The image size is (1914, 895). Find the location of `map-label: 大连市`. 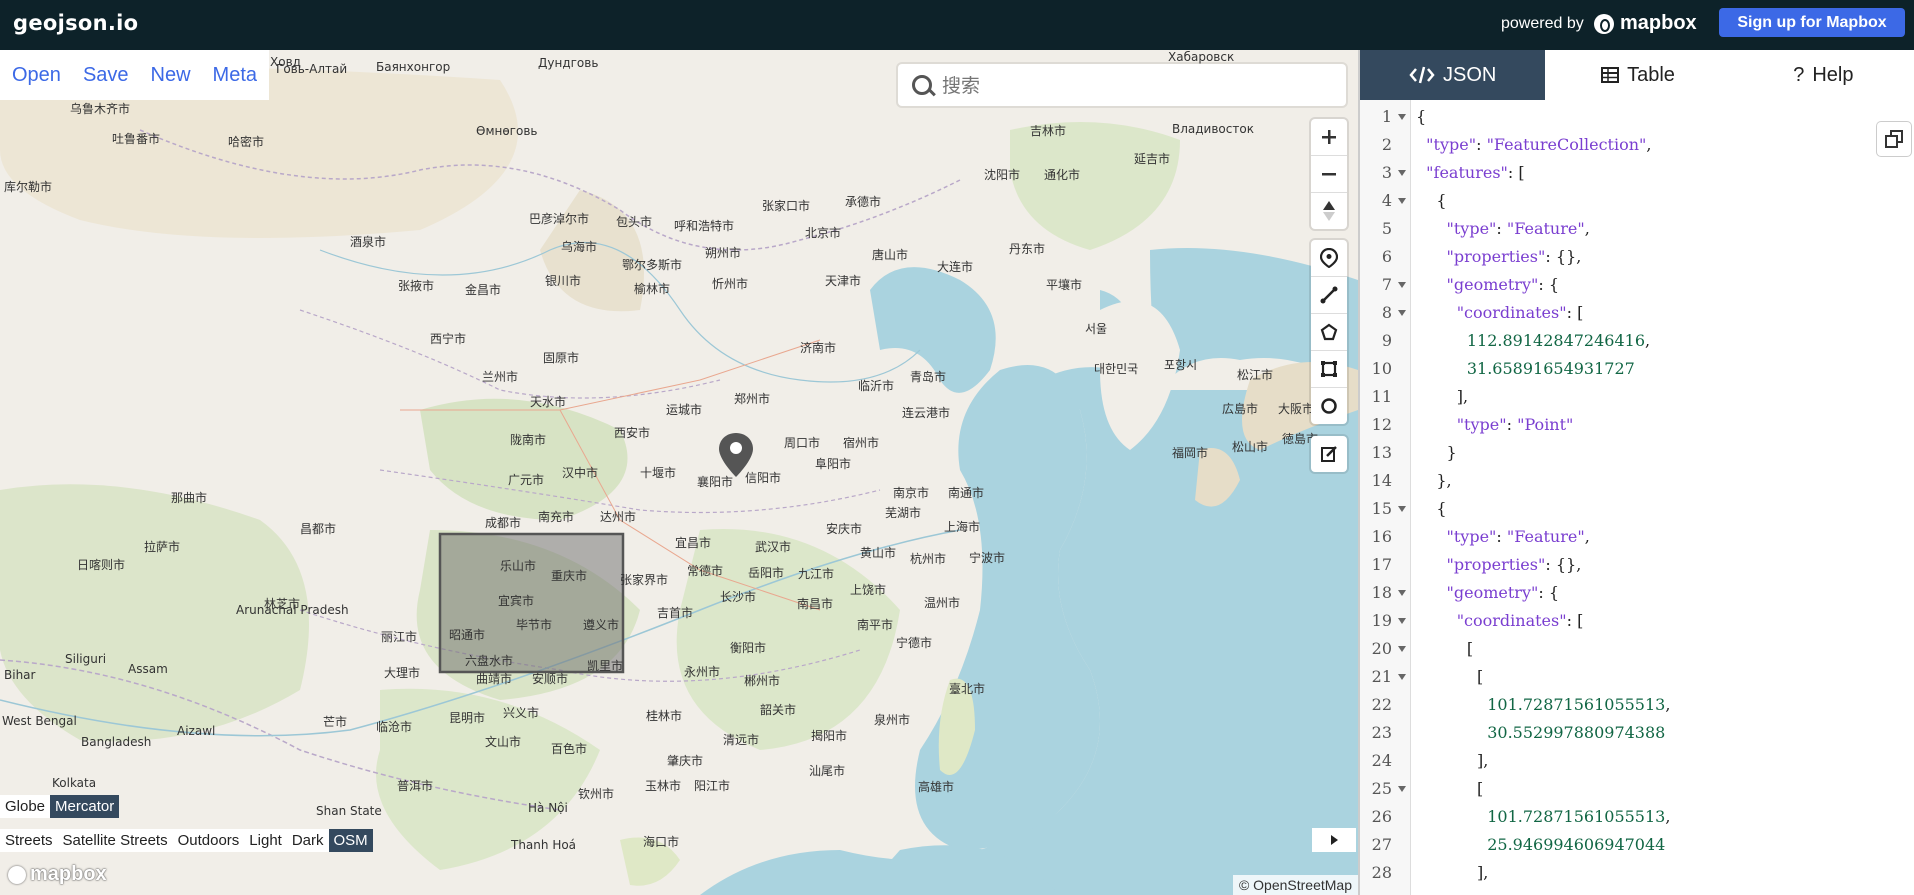

map-label: 大连市 is located at coordinates (955, 267).